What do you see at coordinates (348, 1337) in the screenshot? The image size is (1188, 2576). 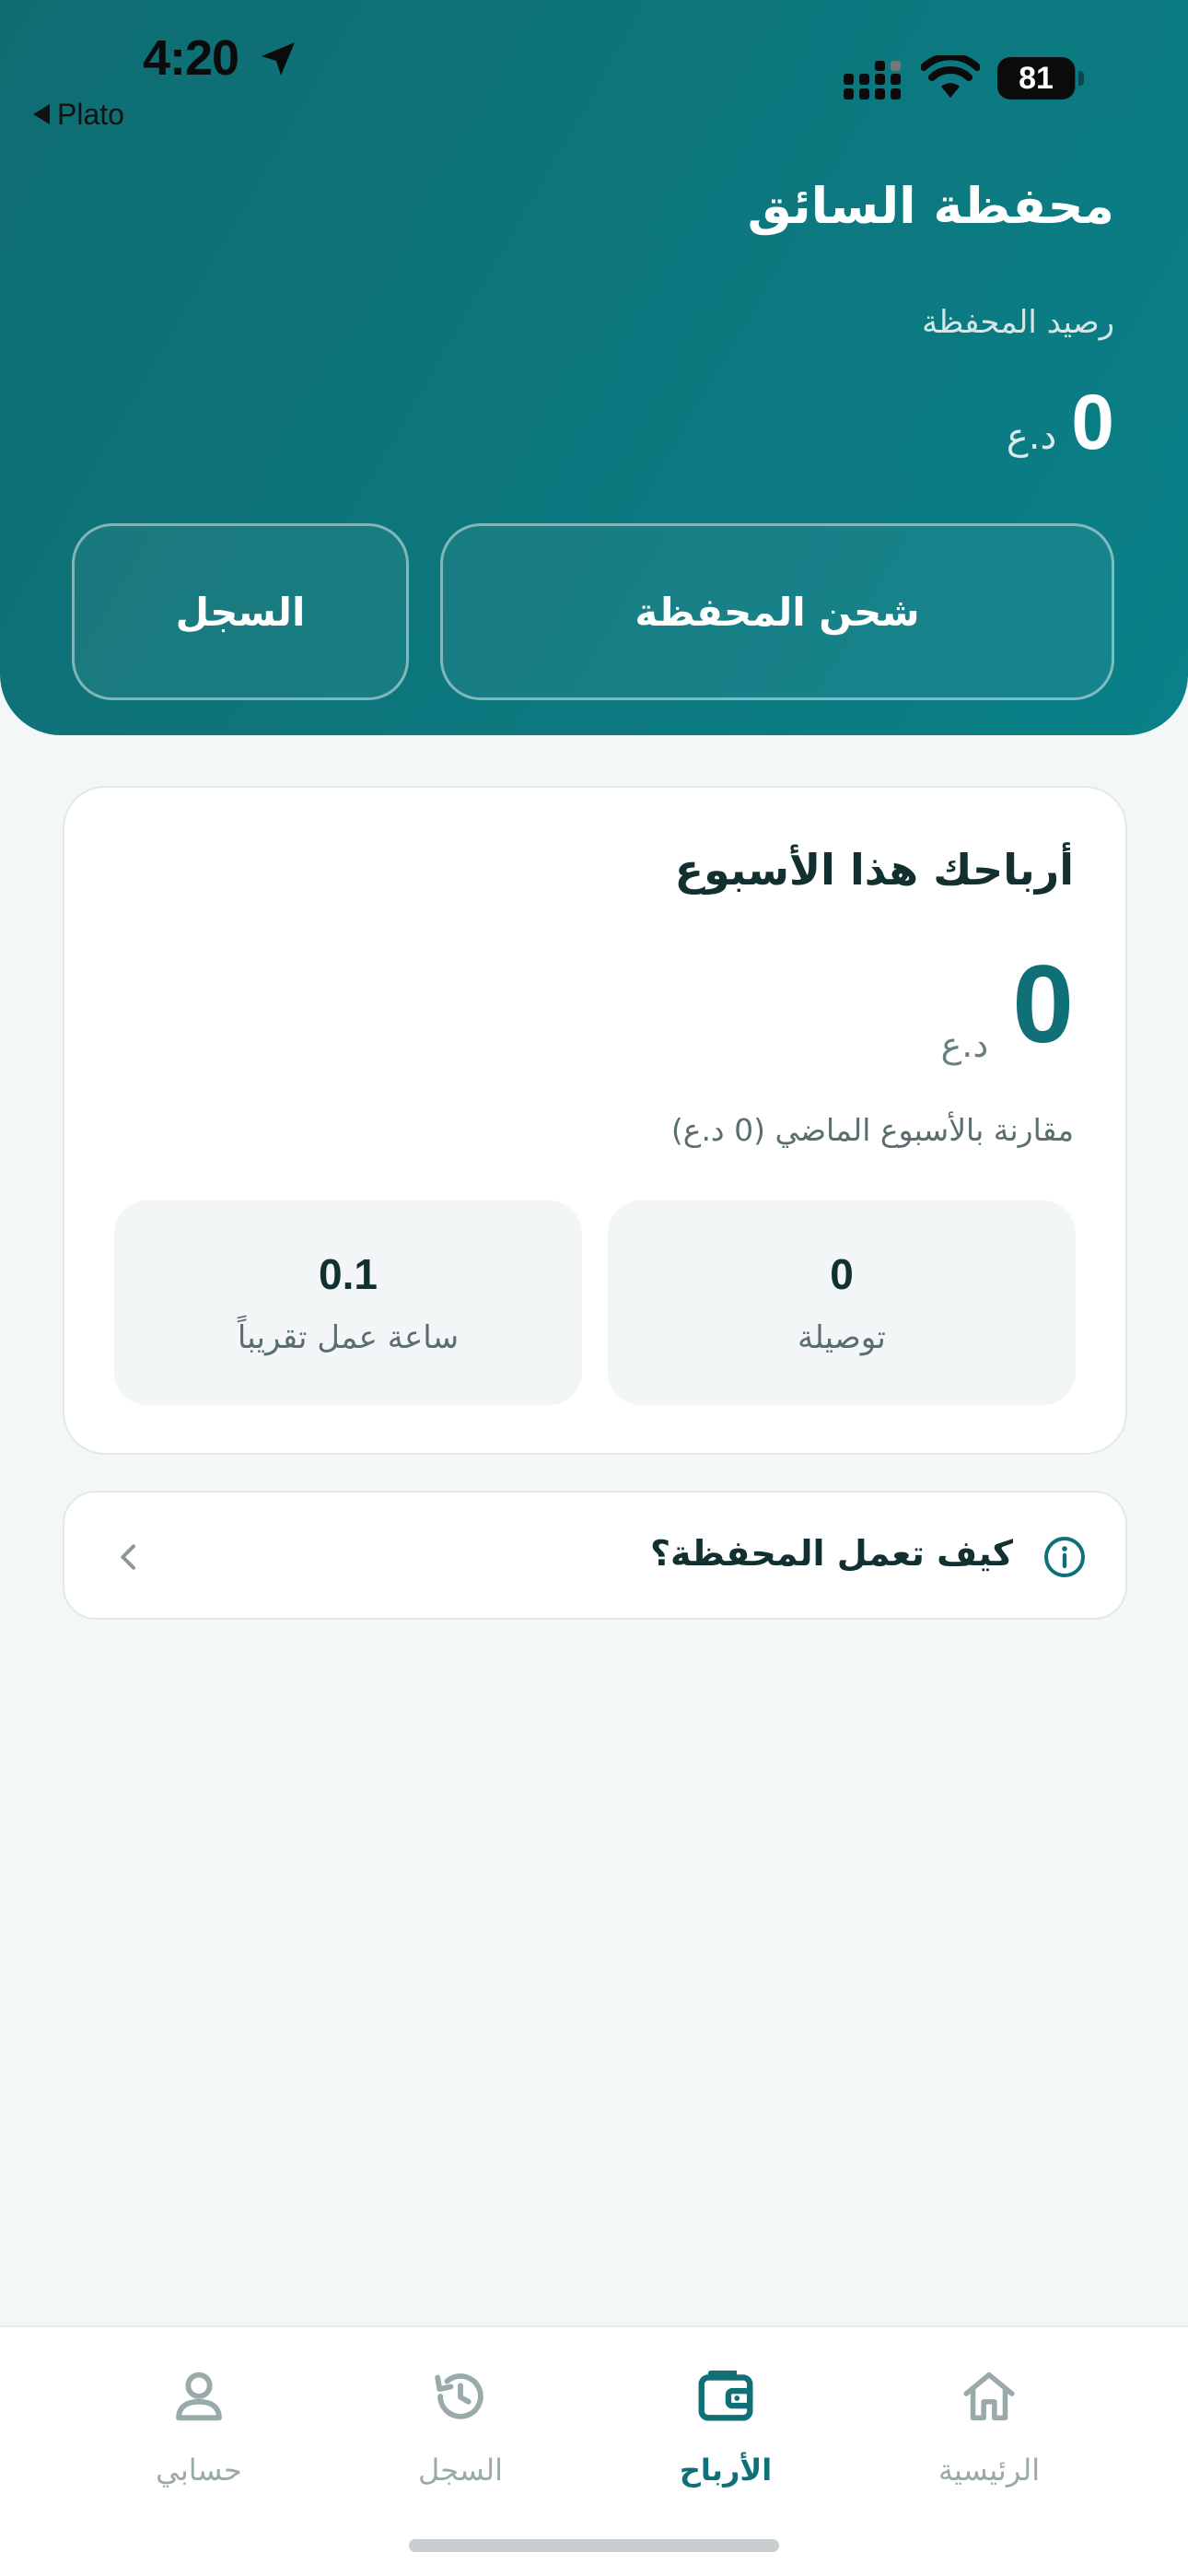 I see `stat-work-hours-label: ساعة عمل تقريباً` at bounding box center [348, 1337].